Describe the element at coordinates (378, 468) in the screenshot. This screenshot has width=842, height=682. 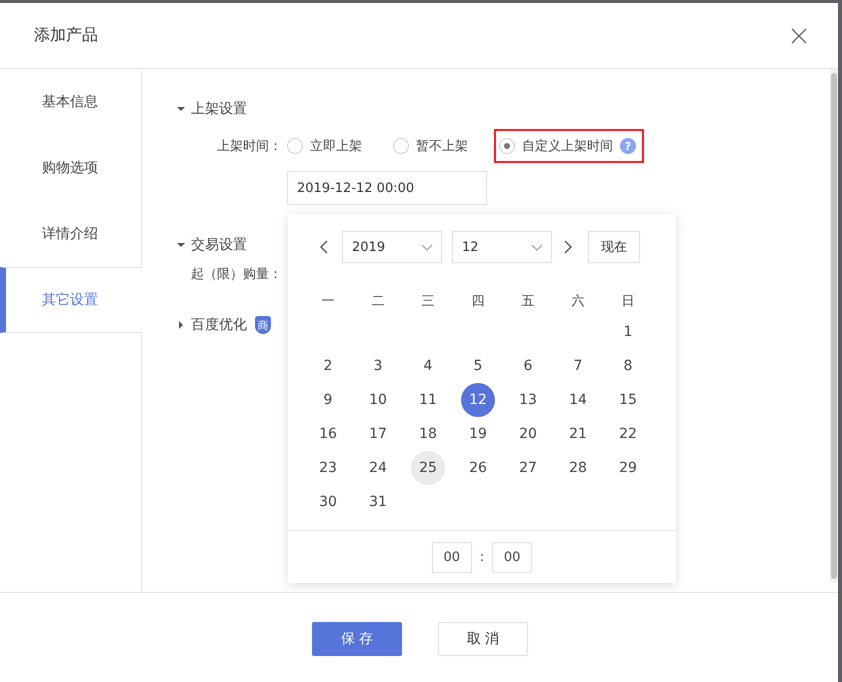
I see `calendar-day: 24` at that location.